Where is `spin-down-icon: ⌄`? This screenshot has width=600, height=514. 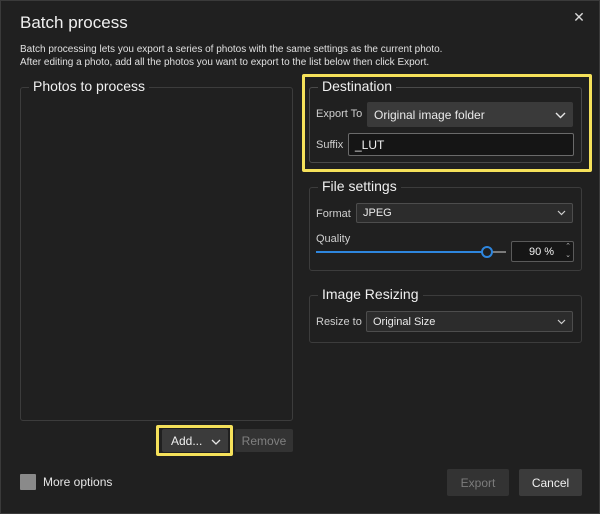
spin-down-icon: ⌄ is located at coordinates (568, 256).